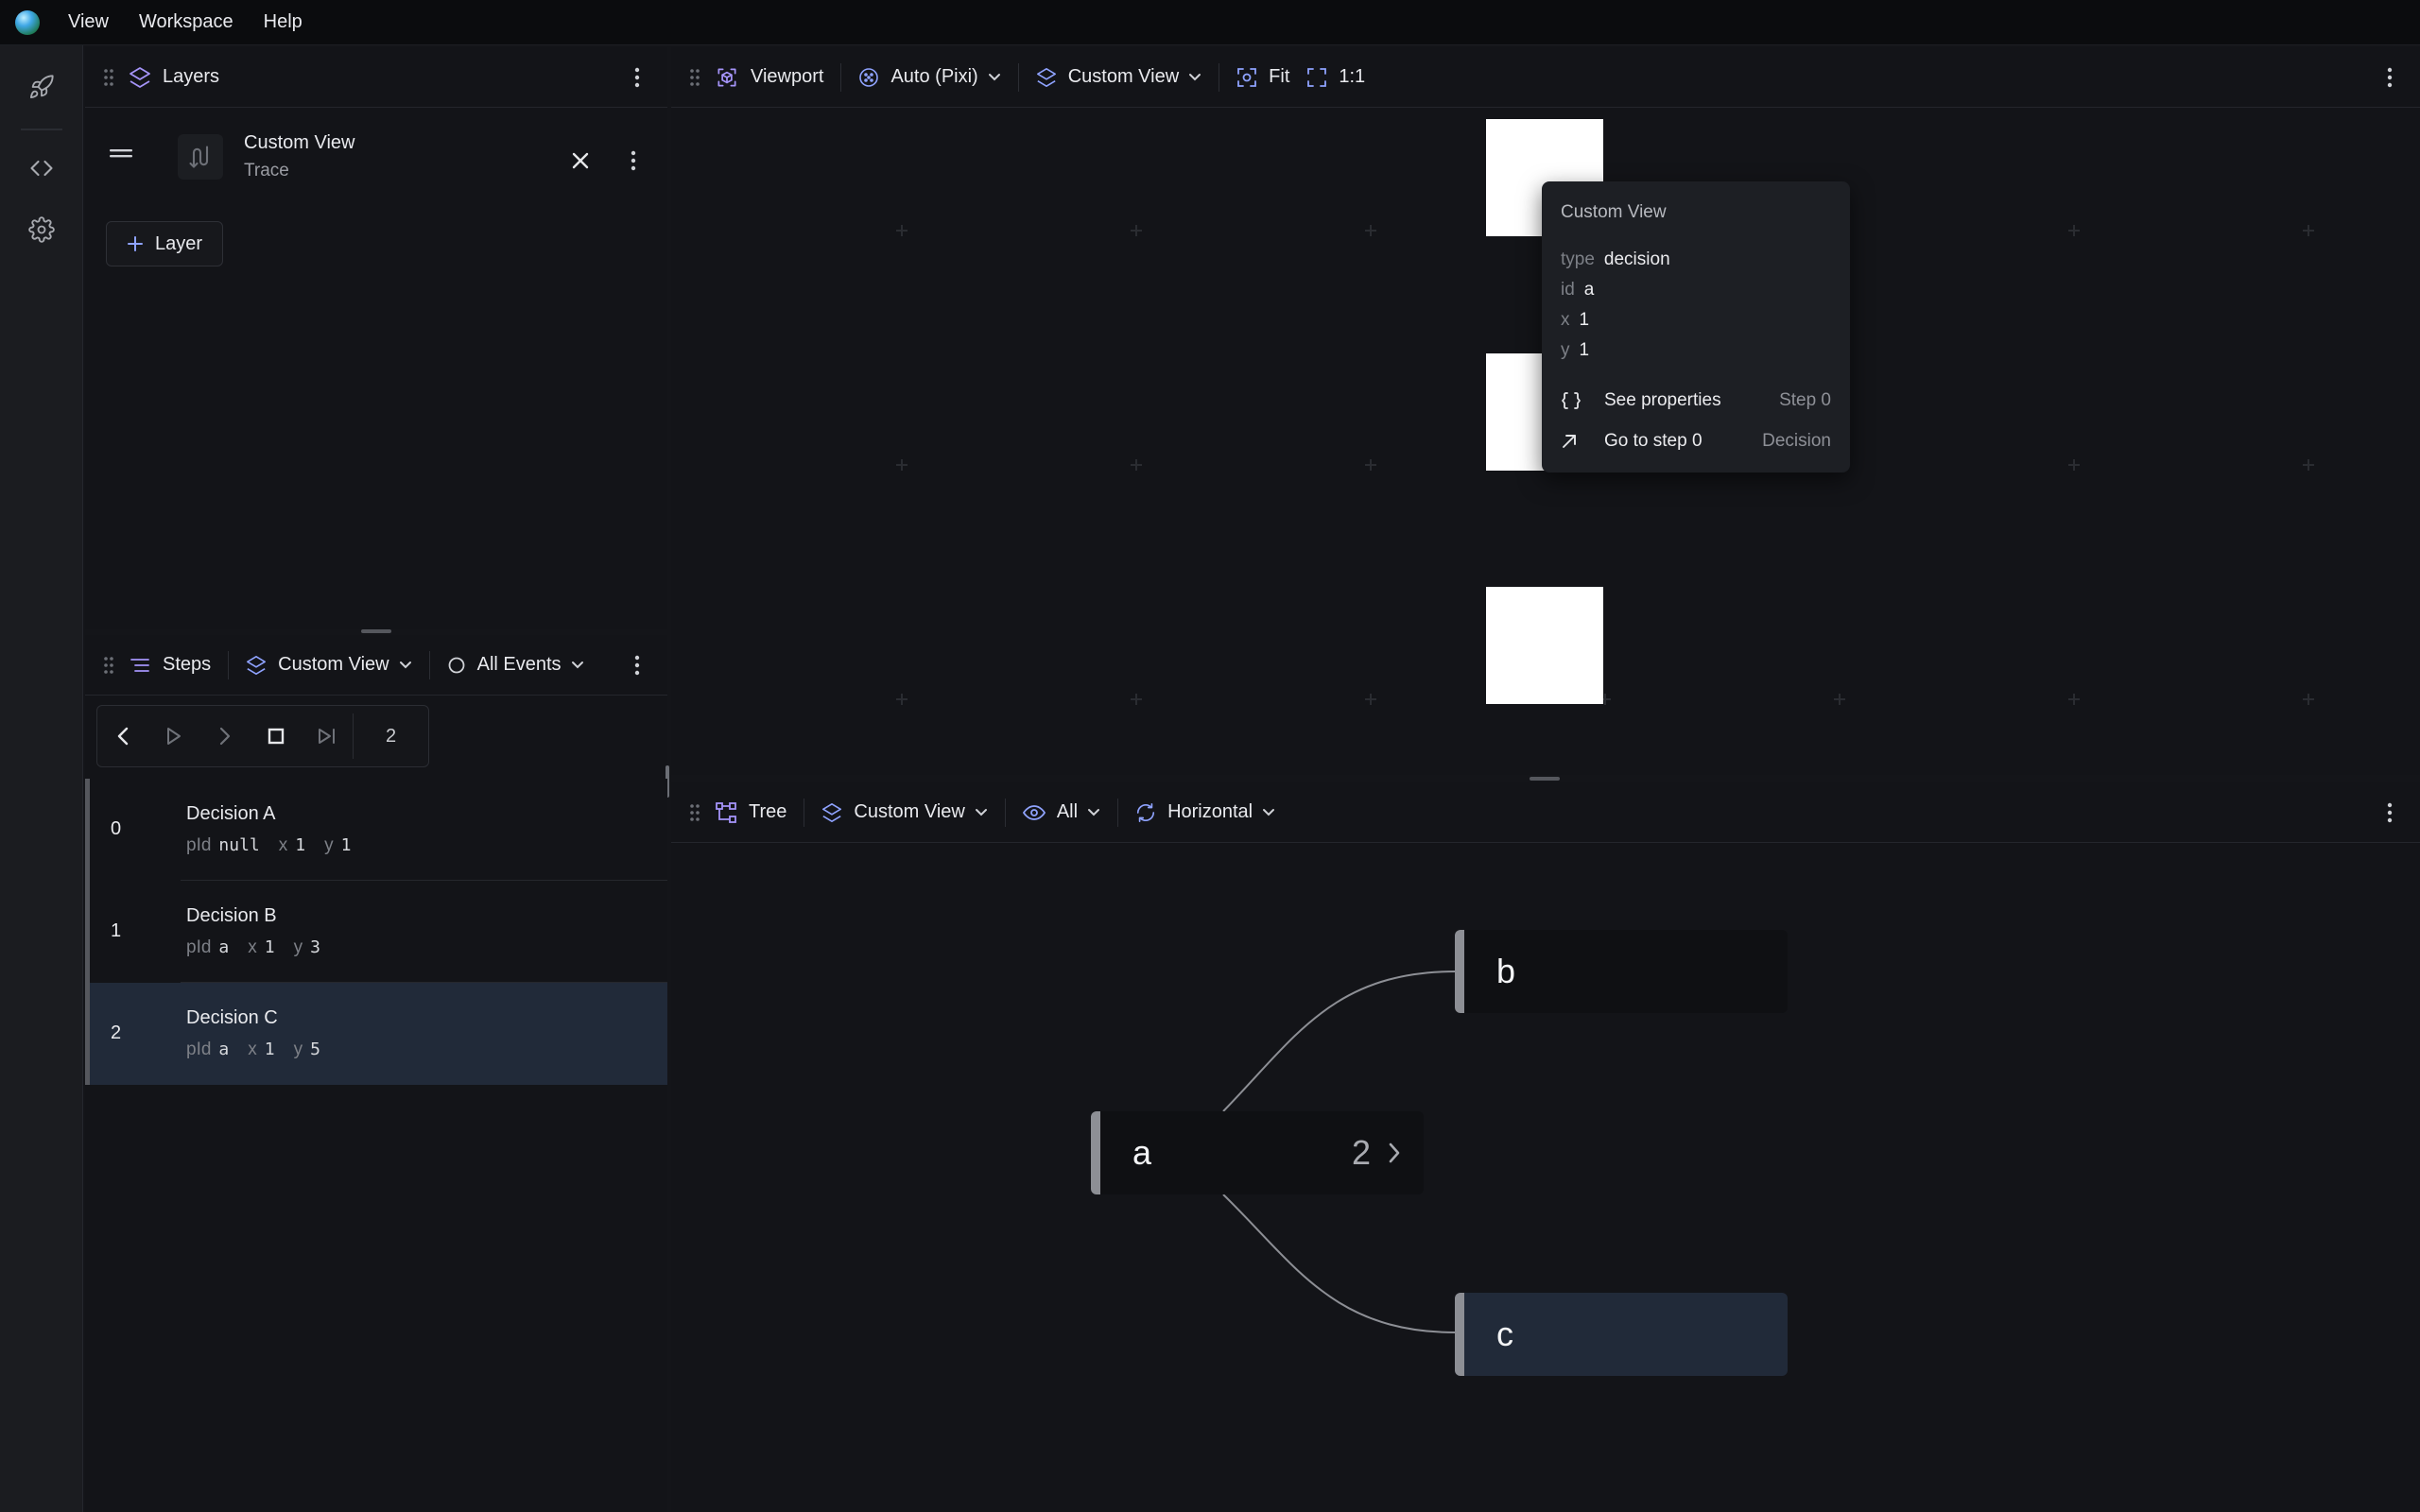 This screenshot has height=1512, width=2420. I want to click on pid-value: null, so click(239, 845).